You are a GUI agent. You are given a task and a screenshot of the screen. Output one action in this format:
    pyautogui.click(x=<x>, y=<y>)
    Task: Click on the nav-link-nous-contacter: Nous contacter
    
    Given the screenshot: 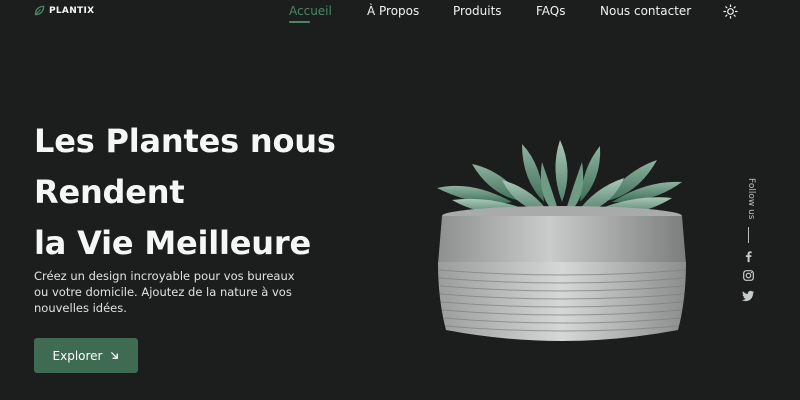 What is the action you would take?
    pyautogui.click(x=645, y=11)
    